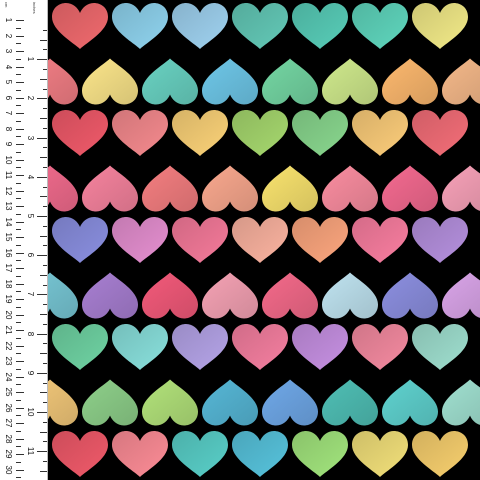  I want to click on ruler-cm-label: 20, so click(8, 314).